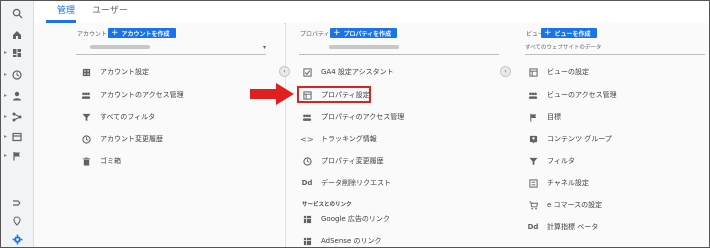 This screenshot has width=710, height=248. What do you see at coordinates (551, 161) in the screenshot?
I see `view-filter-item: フィルタ` at bounding box center [551, 161].